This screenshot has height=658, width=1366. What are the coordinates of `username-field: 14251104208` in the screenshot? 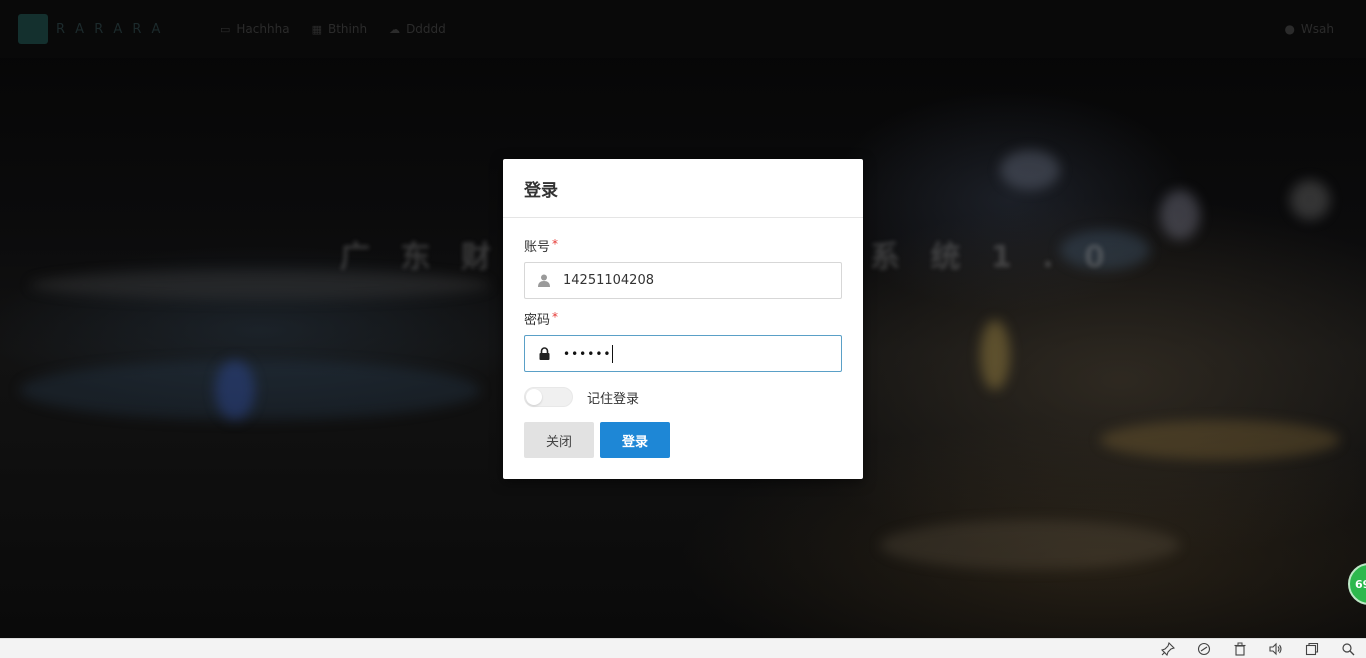 It's located at (683, 280).